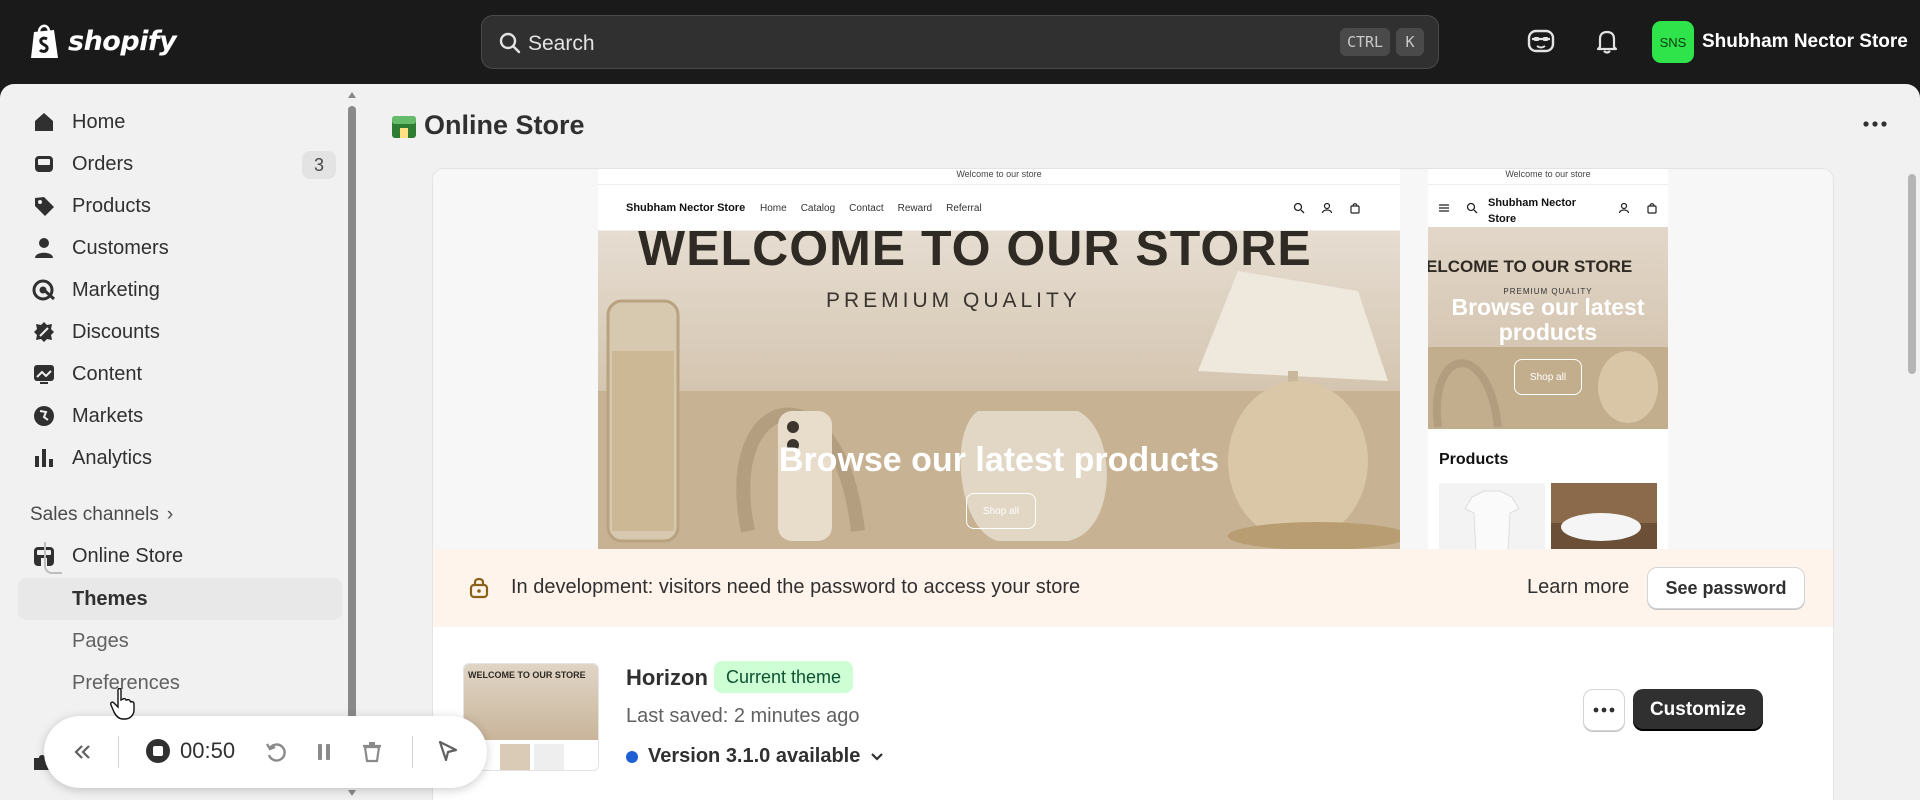 The image size is (1920, 800). What do you see at coordinates (1541, 41) in the screenshot?
I see `sidekick-icon` at bounding box center [1541, 41].